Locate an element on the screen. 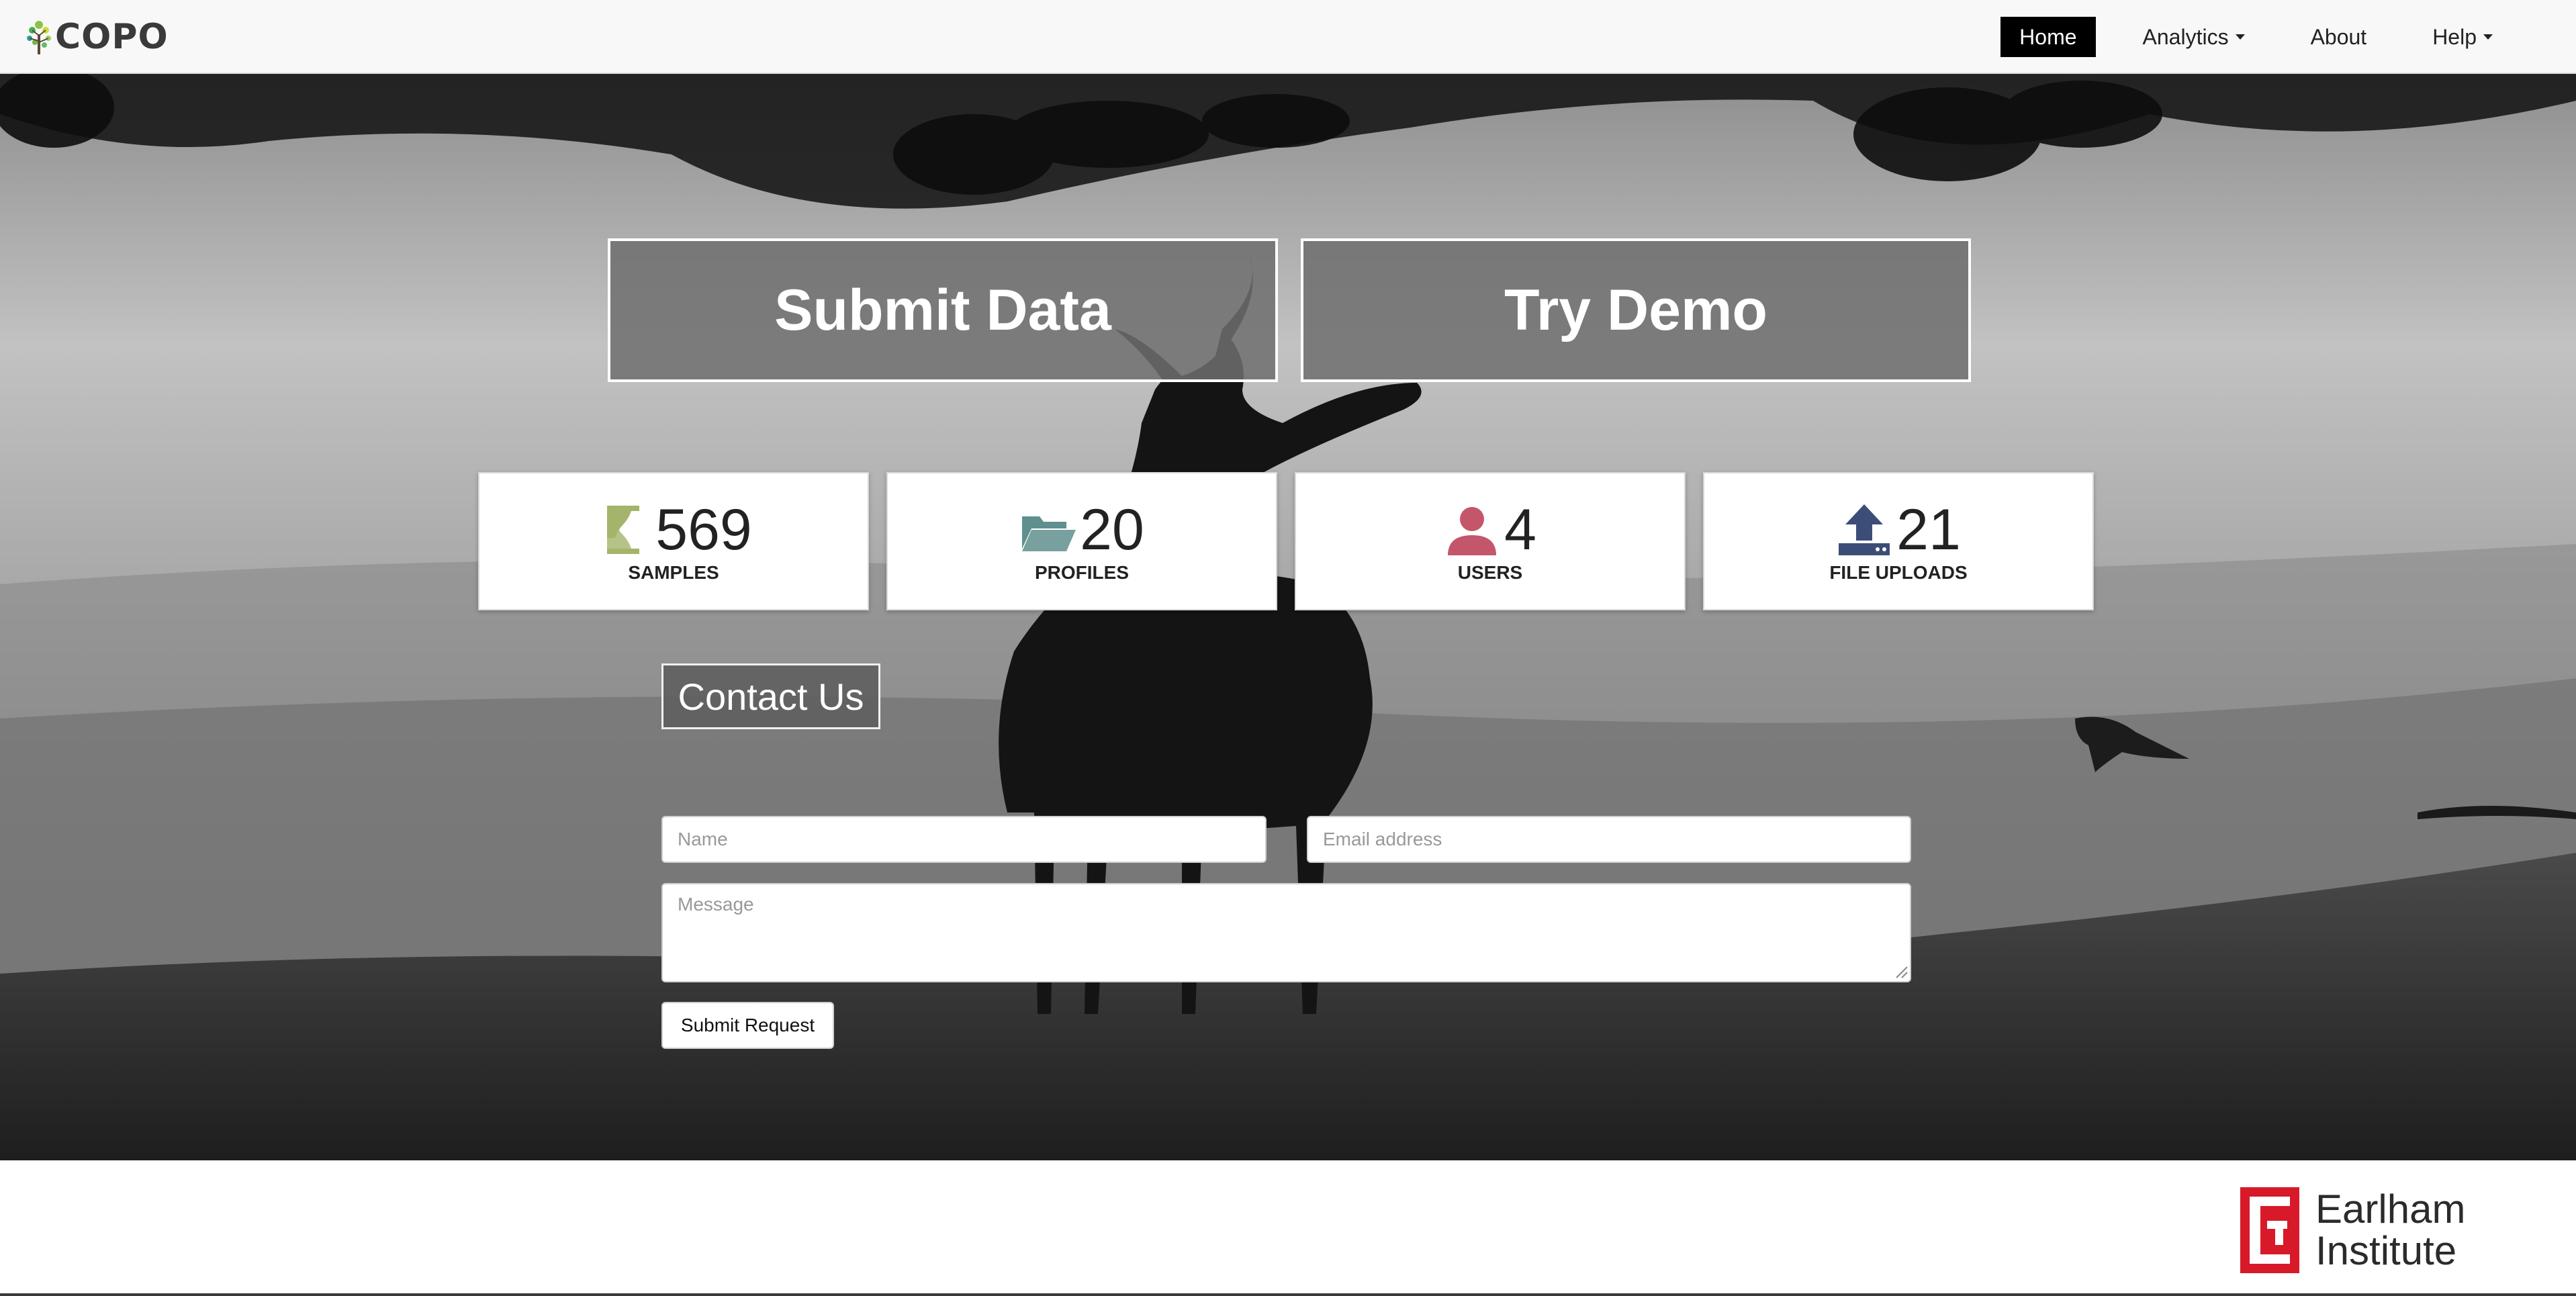 This screenshot has width=2576, height=1296. logo-line-2: Institute is located at coordinates (2386, 1250).